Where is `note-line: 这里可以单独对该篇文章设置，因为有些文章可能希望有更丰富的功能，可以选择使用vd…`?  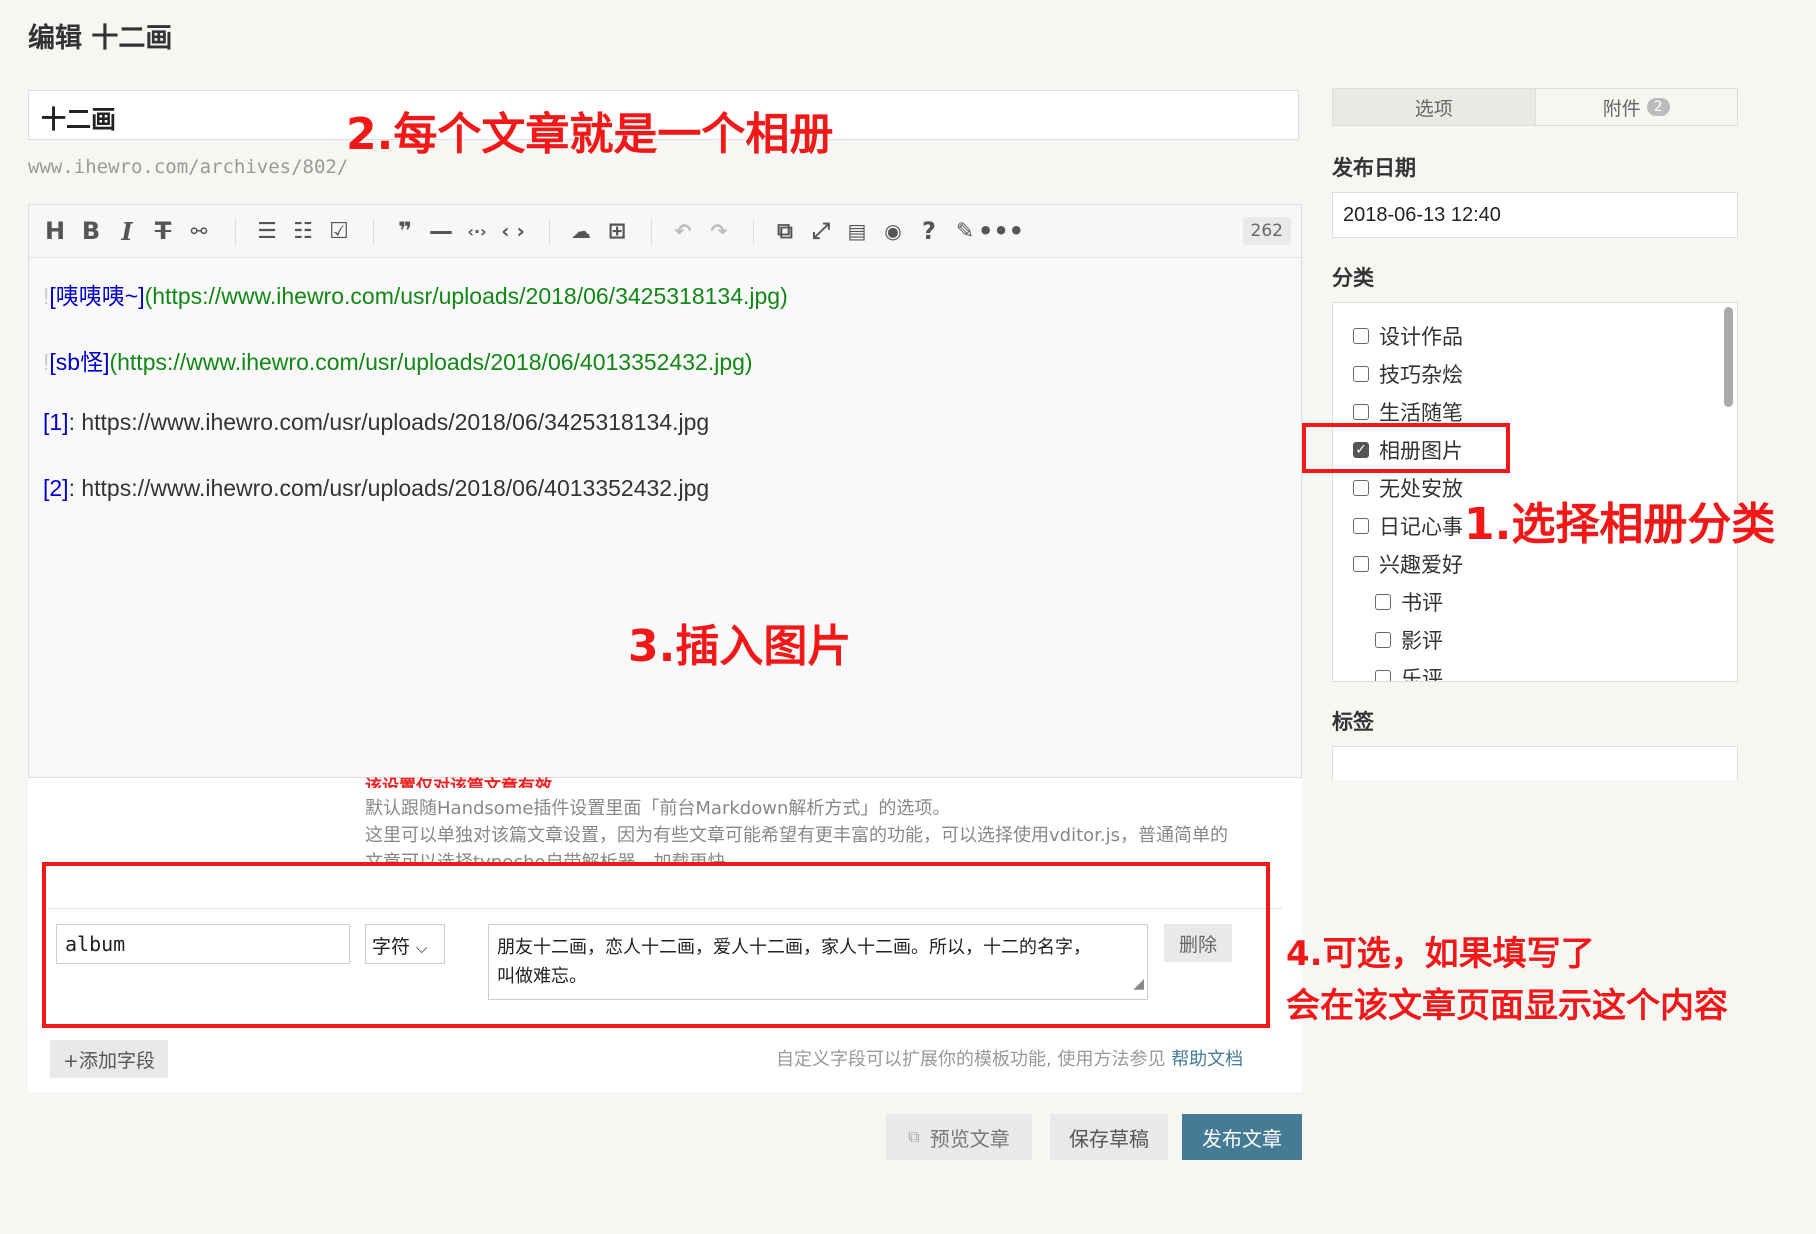 note-line: 这里可以单独对该篇文章设置，因为有些文章可能希望有更丰富的功能，可以选择使用vd… is located at coordinates (796, 835).